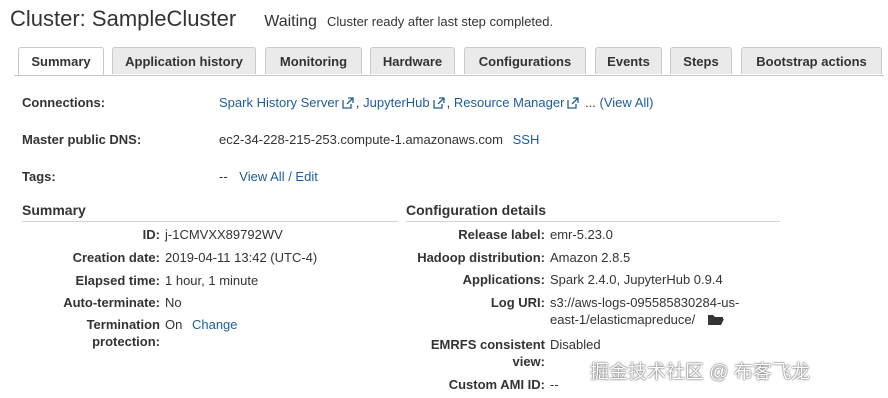  Describe the element at coordinates (184, 60) in the screenshot. I see `tab-application-history: Application history` at that location.